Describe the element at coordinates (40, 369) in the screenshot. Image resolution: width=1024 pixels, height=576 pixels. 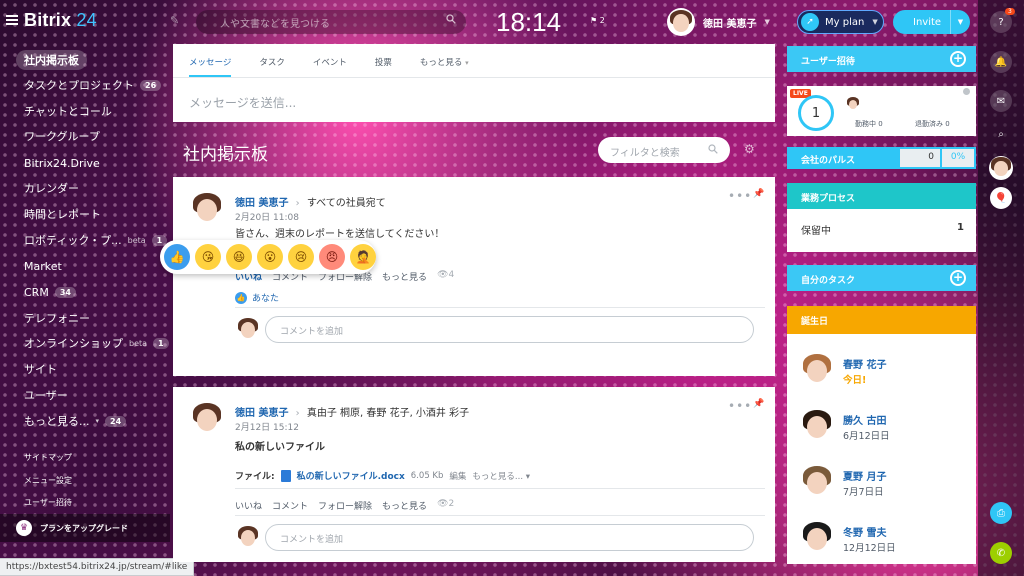
I see `sidebar-item-sites: サイト` at that location.